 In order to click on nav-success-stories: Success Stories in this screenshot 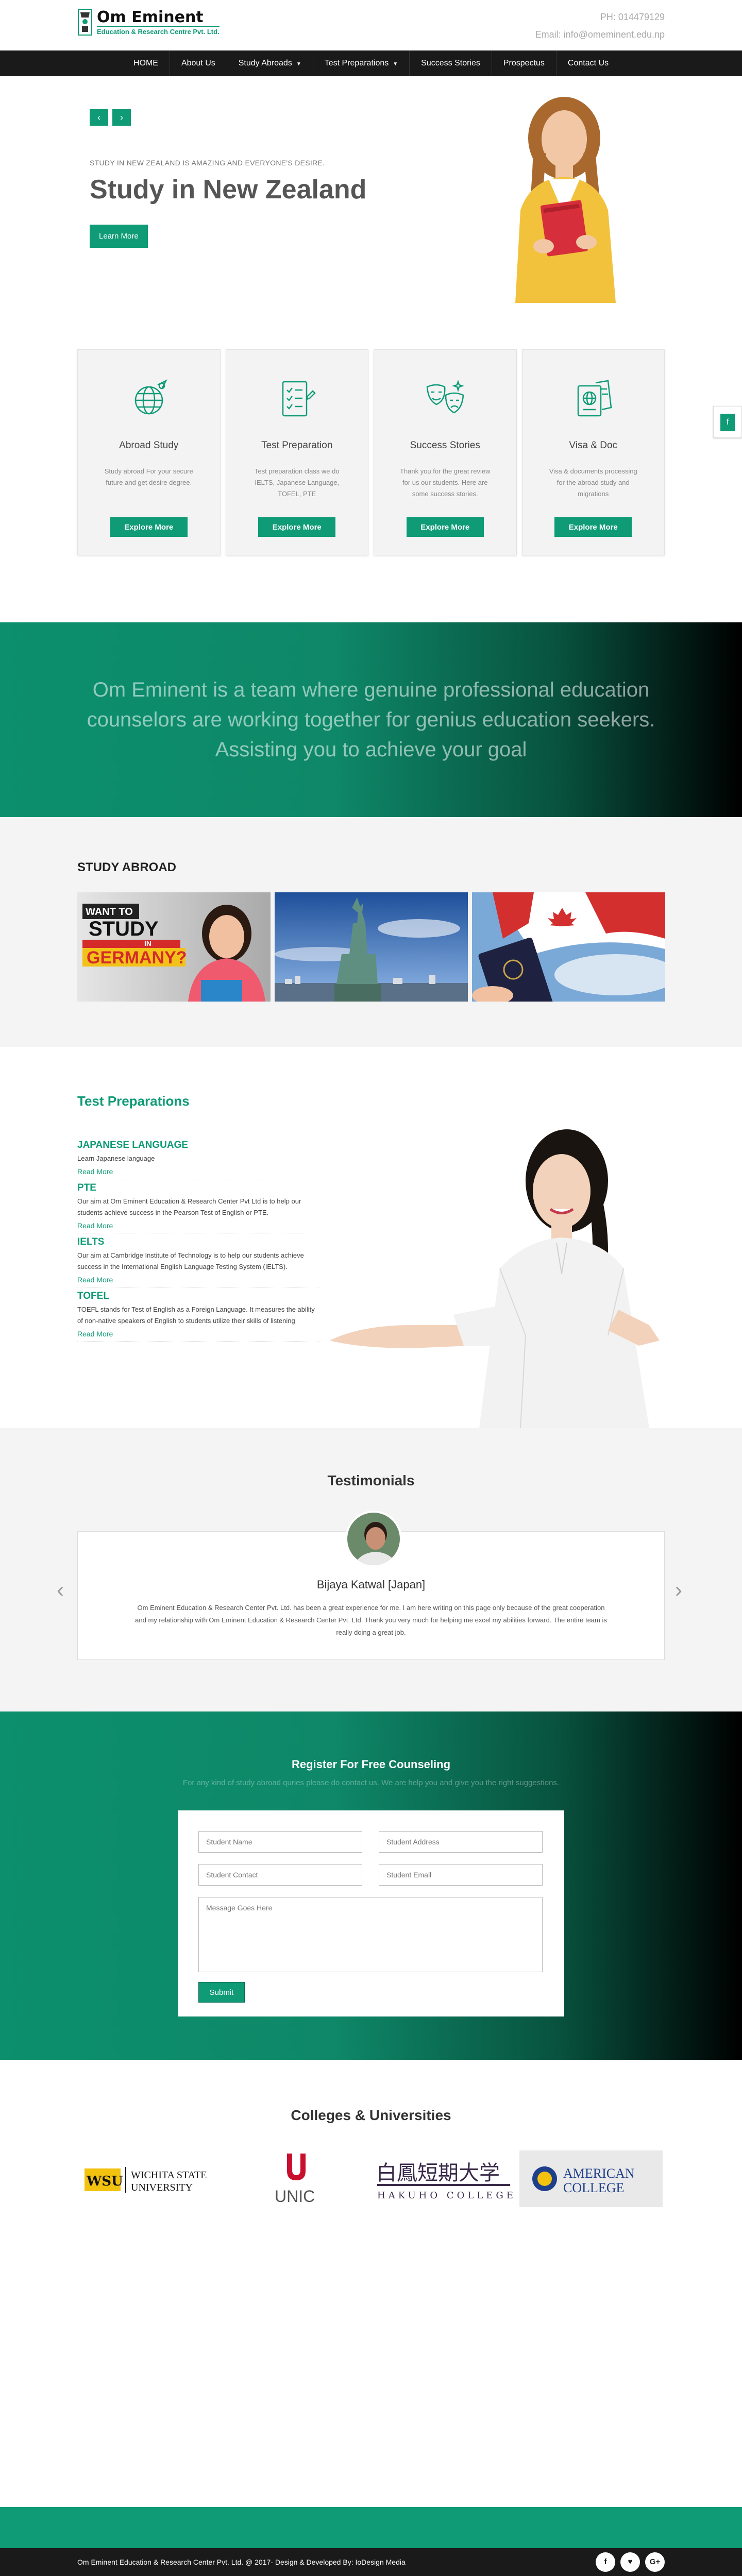, I will do `click(451, 63)`.